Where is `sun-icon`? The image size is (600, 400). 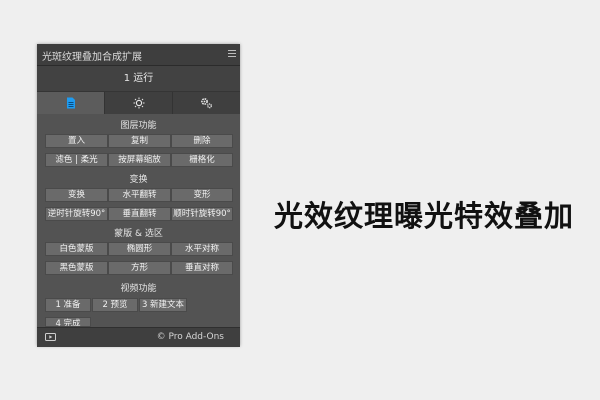 sun-icon is located at coordinates (138, 103).